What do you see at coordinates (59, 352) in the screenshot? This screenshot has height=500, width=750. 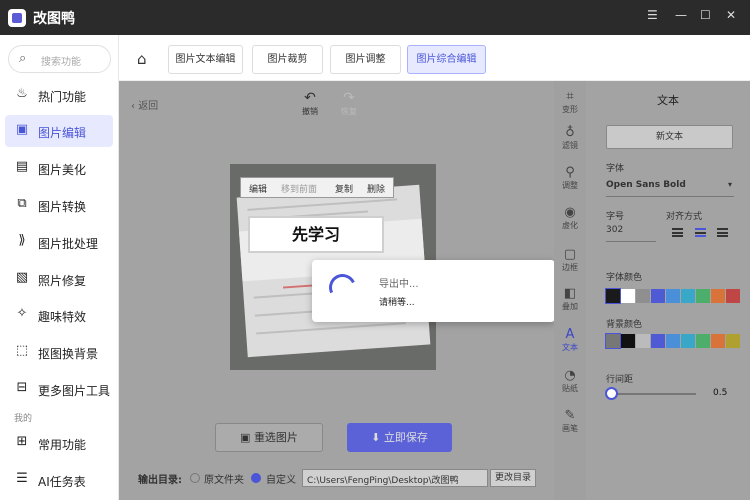 I see `sidebar-item-cutout: ⬚ 抠图换背景` at bounding box center [59, 352].